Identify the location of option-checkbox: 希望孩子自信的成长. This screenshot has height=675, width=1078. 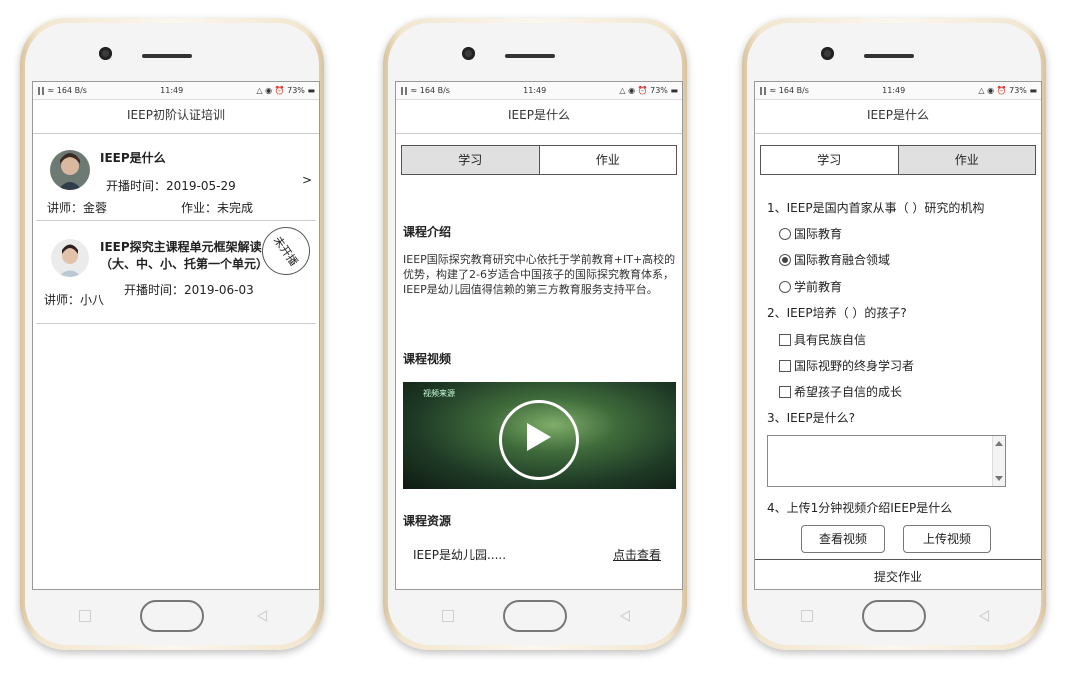
(840, 391).